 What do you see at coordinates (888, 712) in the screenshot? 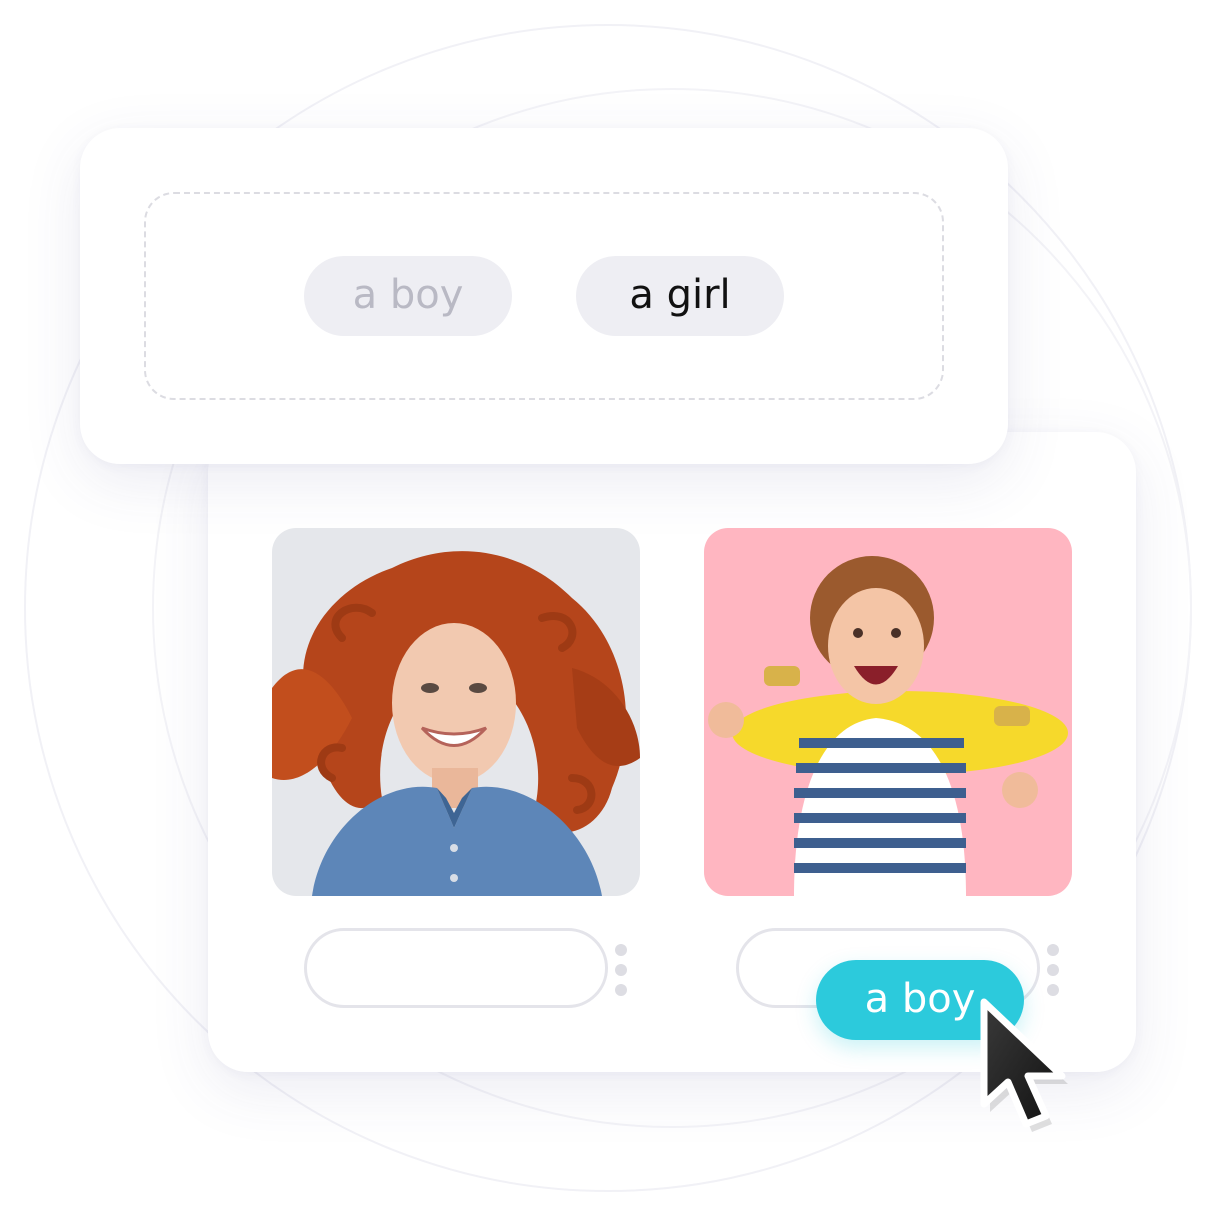
I see `photo-boy` at bounding box center [888, 712].